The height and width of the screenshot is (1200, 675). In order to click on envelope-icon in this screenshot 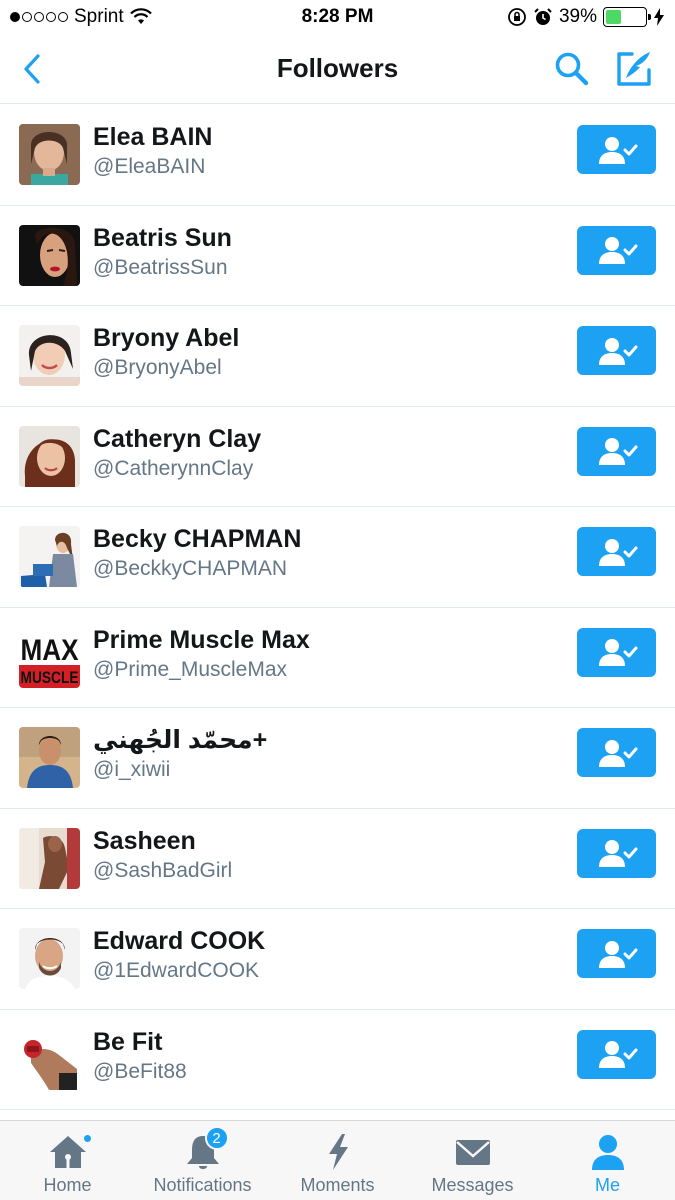, I will do `click(473, 1152)`.